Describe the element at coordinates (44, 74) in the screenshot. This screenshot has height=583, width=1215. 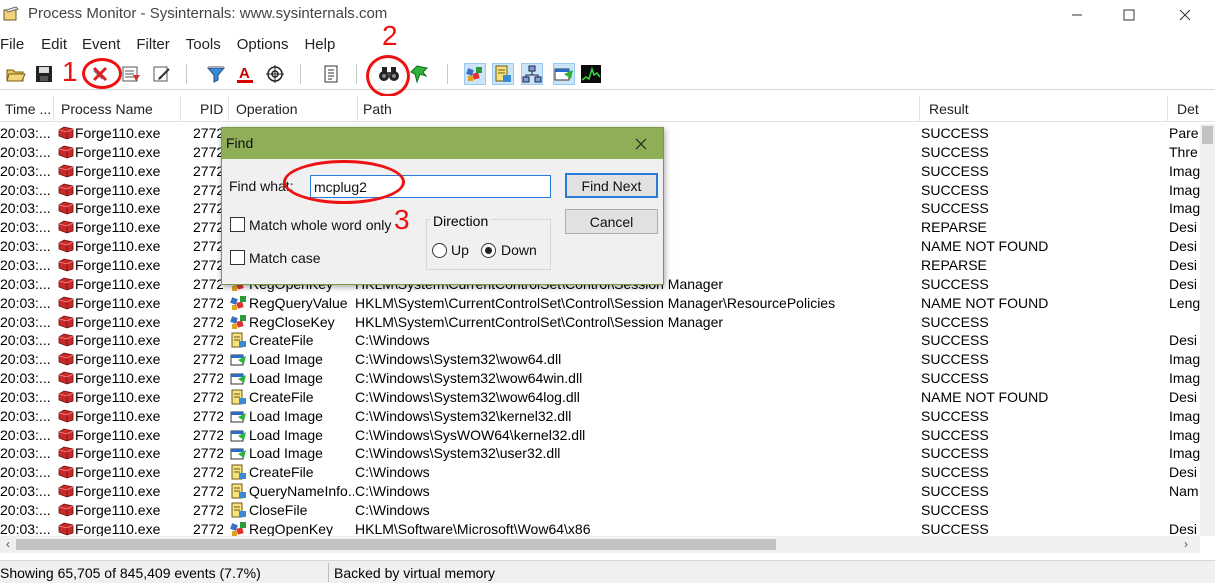
I see `save-button` at that location.